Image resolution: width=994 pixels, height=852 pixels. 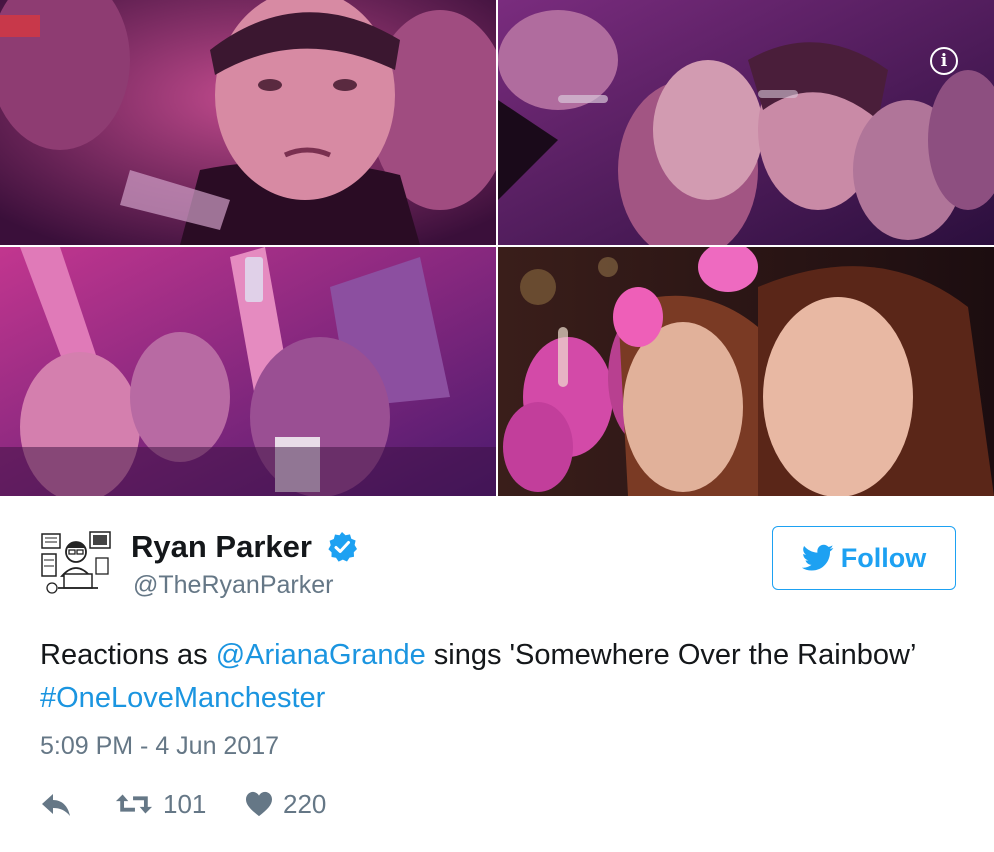 I want to click on retweet-icon, so click(x=134, y=804).